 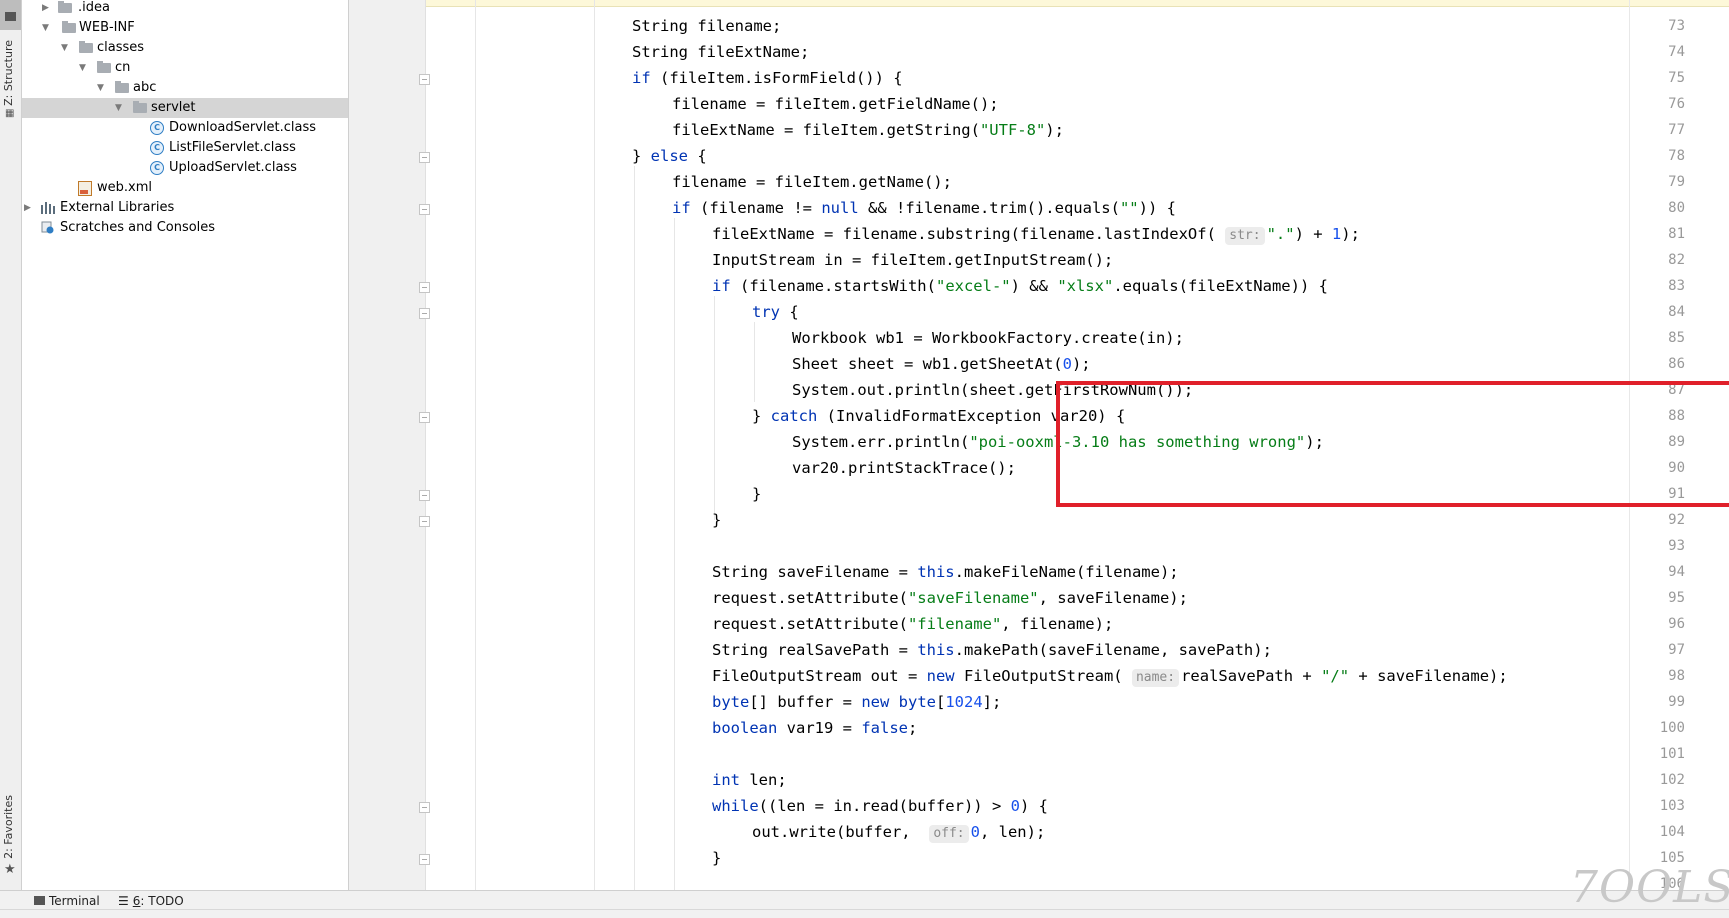 I want to click on terminal-tab: Terminal, so click(x=67, y=901).